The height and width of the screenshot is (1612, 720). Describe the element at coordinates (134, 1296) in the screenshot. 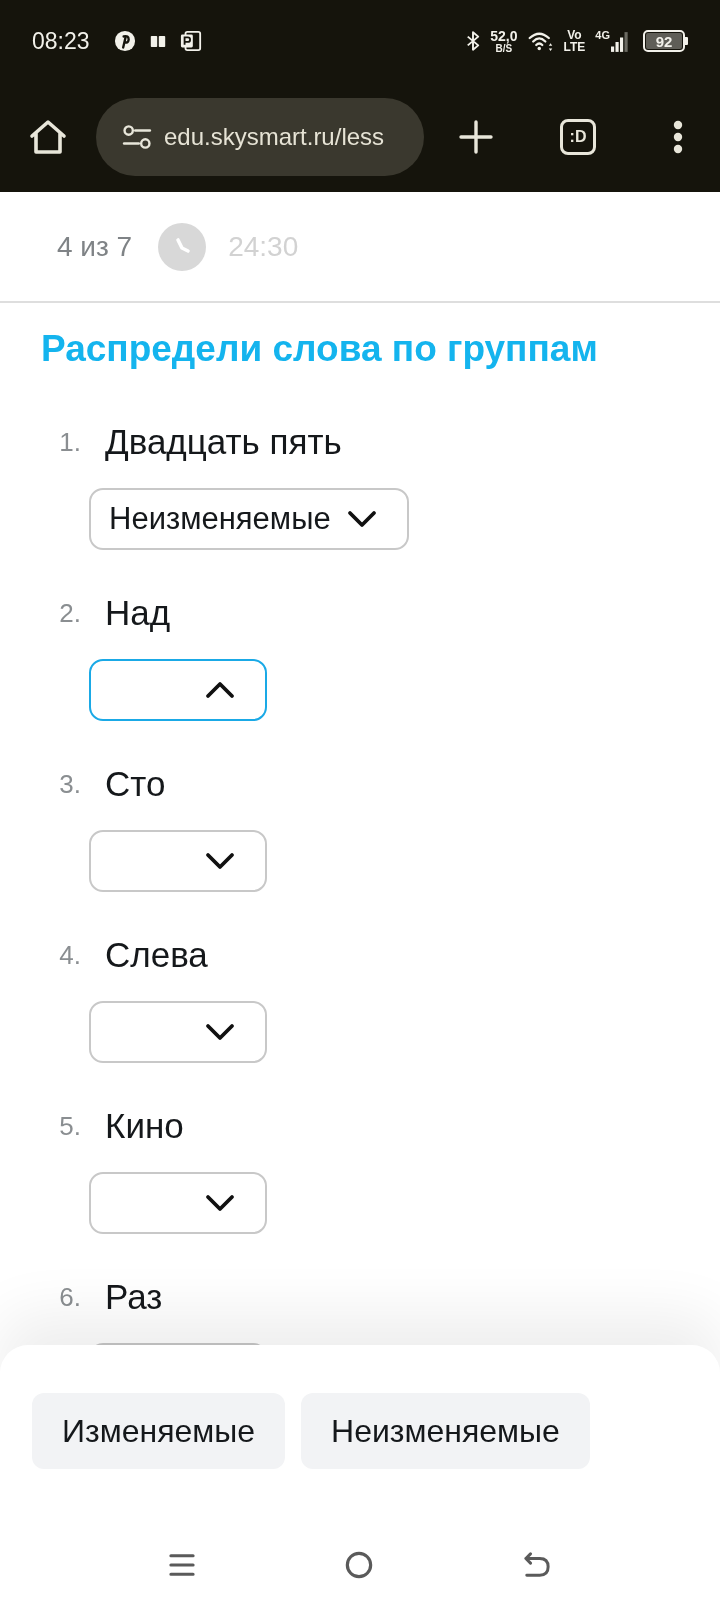

I see `word-text: Раз` at that location.